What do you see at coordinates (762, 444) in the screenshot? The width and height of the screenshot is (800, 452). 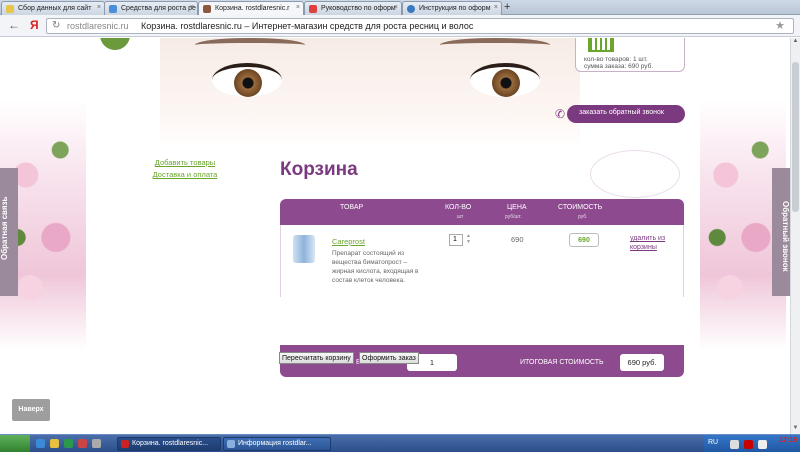 I see `volume-icon` at bounding box center [762, 444].